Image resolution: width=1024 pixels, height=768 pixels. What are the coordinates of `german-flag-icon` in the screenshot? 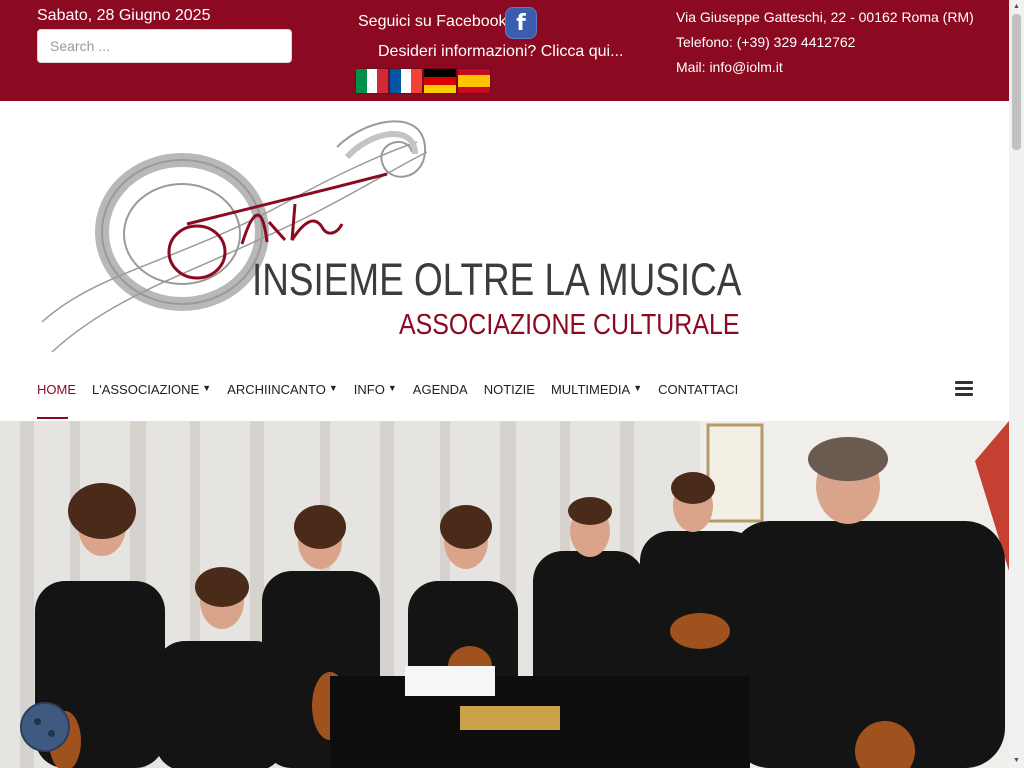 It's located at (440, 81).